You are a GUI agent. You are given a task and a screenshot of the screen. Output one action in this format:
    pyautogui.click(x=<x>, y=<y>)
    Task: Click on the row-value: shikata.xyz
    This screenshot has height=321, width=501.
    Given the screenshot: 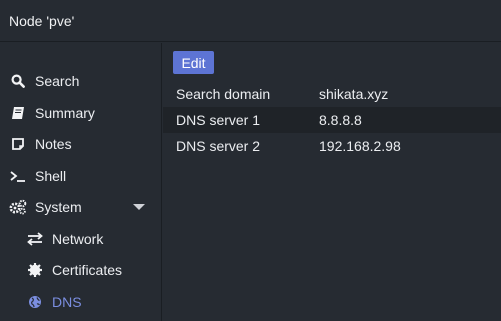 What is the action you would take?
    pyautogui.click(x=354, y=94)
    